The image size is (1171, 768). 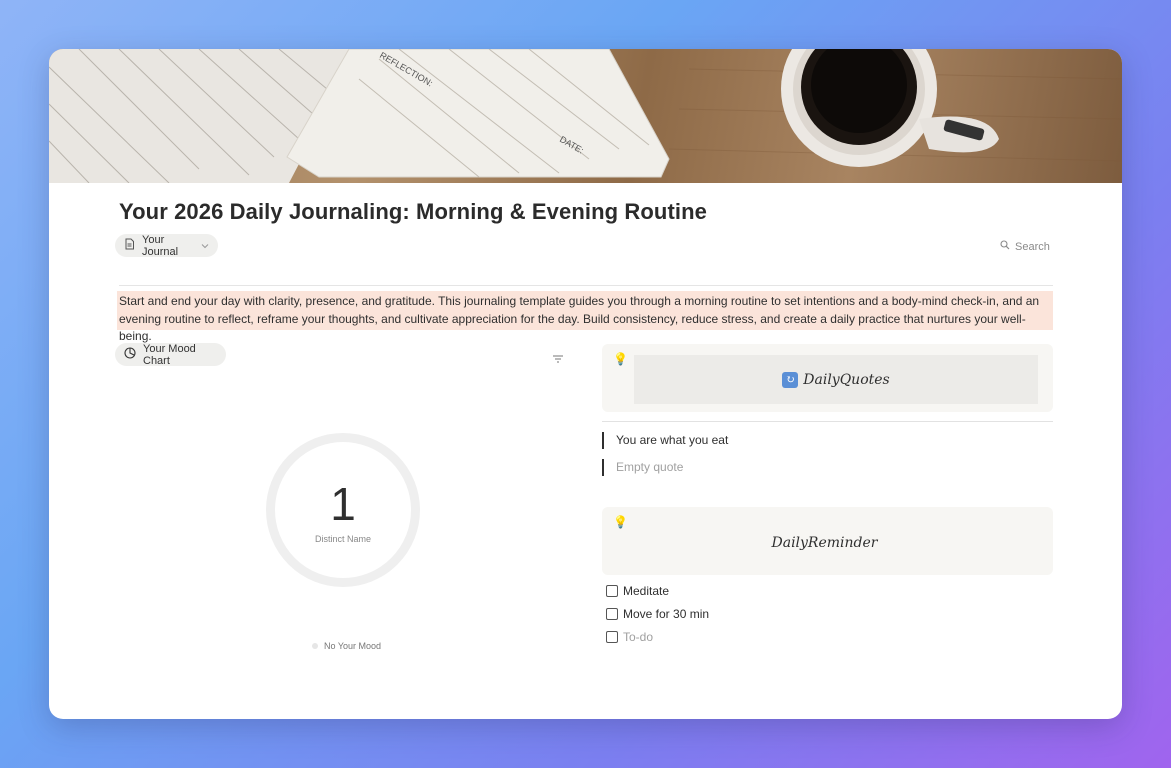 What do you see at coordinates (846, 379) in the screenshot?
I see `daily-quotes-title: DailyQuotes` at bounding box center [846, 379].